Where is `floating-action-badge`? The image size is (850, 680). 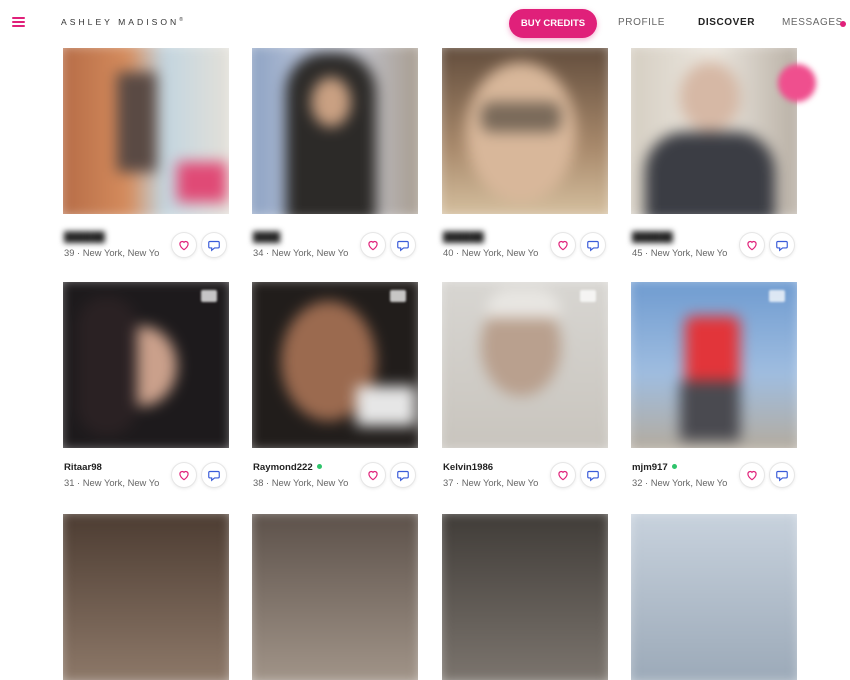 floating-action-badge is located at coordinates (797, 83).